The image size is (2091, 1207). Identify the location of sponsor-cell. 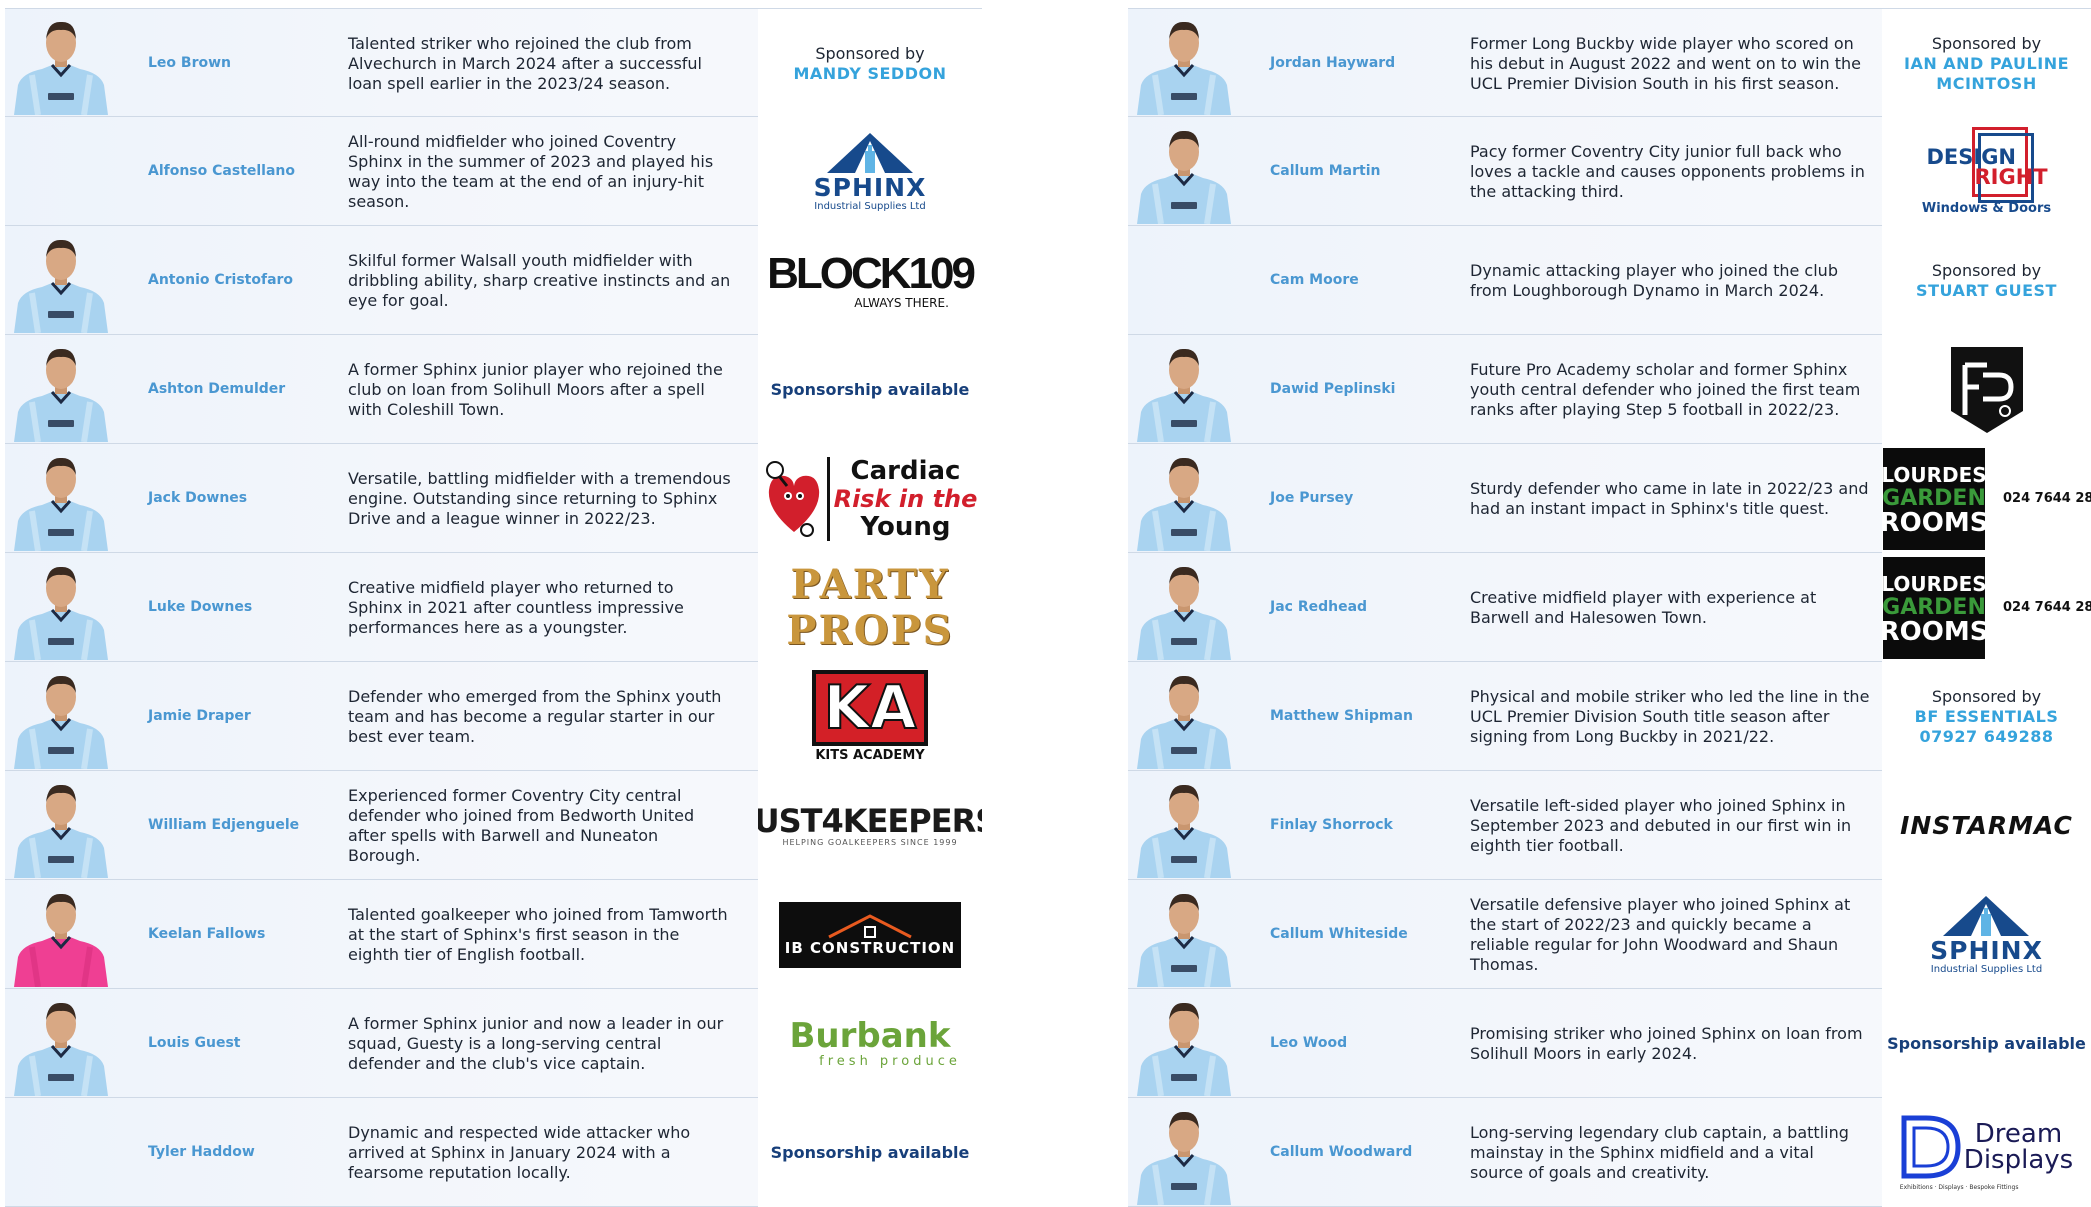
(1986, 389).